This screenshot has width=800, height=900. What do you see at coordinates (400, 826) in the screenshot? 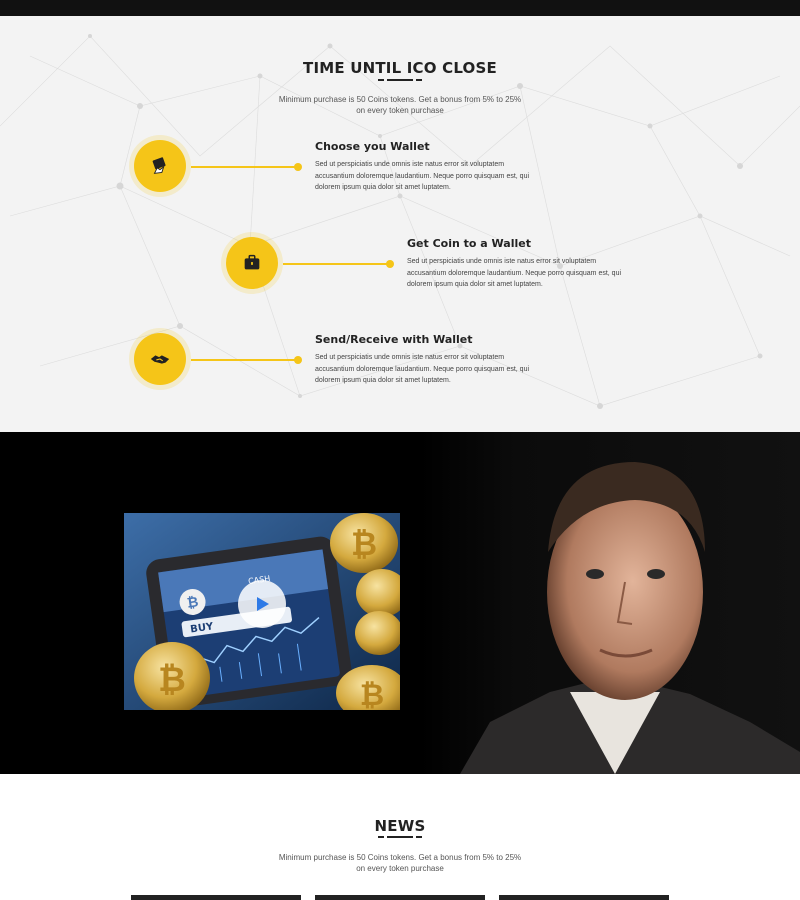
I see `news-section-title: NEWS` at bounding box center [400, 826].